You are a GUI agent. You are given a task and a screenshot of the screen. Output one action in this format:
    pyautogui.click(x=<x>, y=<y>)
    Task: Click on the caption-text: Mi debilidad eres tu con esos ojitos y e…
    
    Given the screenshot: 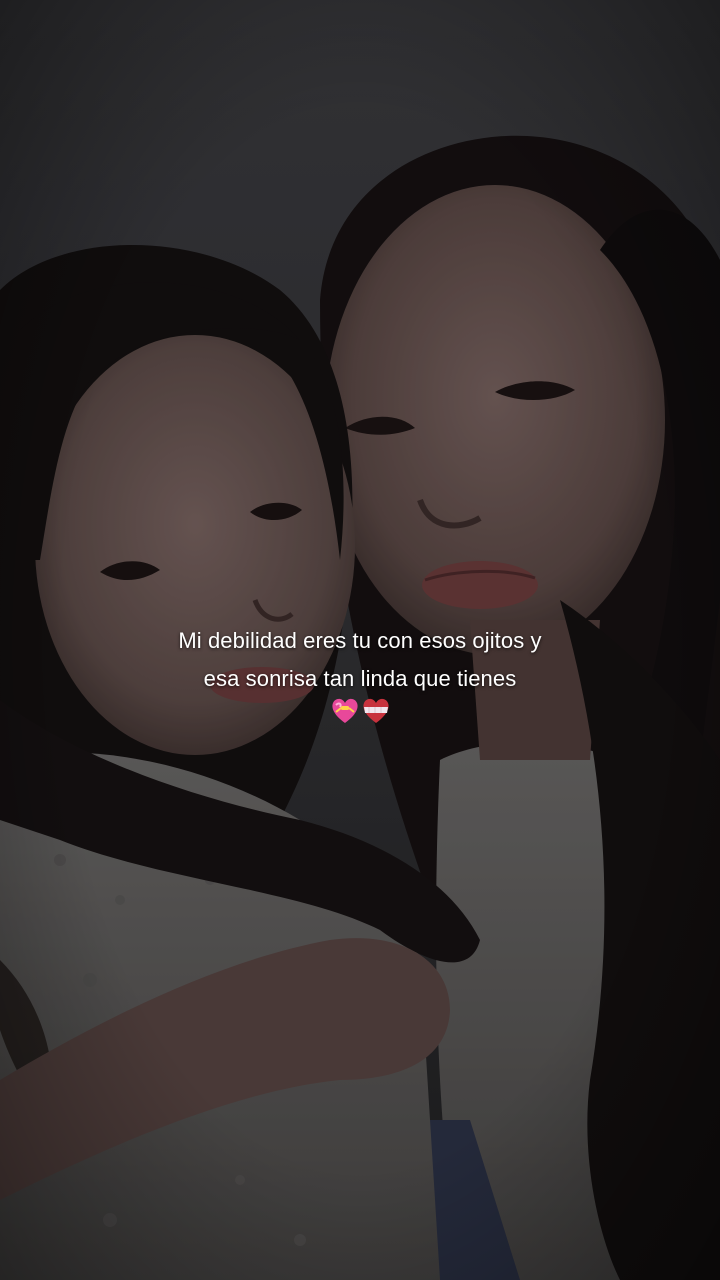 What is the action you would take?
    pyautogui.click(x=360, y=660)
    